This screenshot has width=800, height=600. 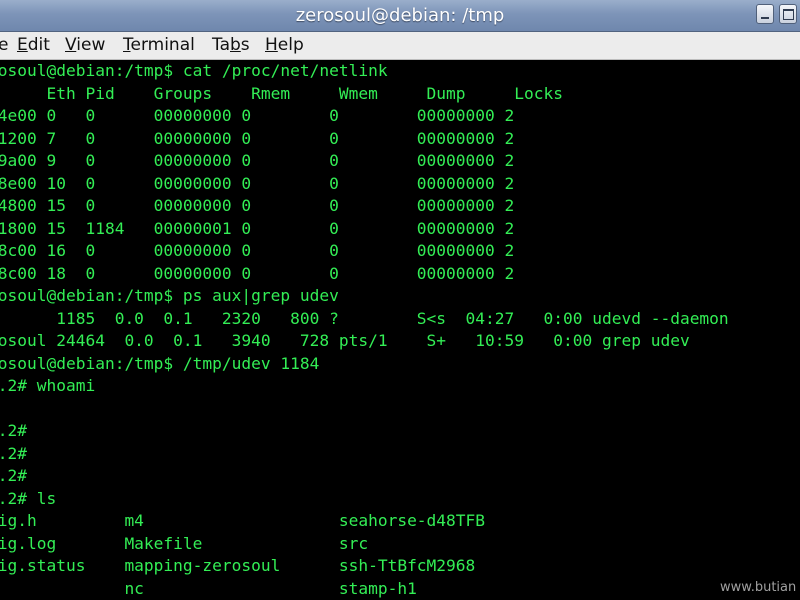 I want to click on terminal-line: rosoul@debian:/tmp$ ps aux|grep udev, so click(x=169, y=295).